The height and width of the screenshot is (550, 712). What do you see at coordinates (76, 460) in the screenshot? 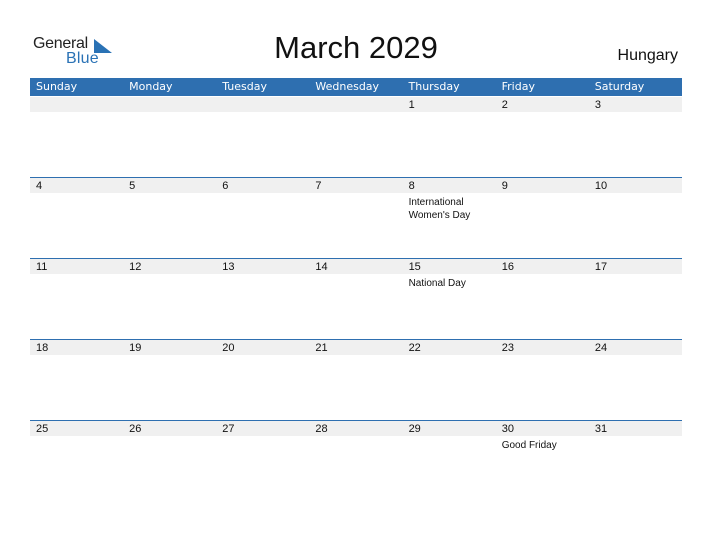
I see `day-cell: 25` at bounding box center [76, 460].